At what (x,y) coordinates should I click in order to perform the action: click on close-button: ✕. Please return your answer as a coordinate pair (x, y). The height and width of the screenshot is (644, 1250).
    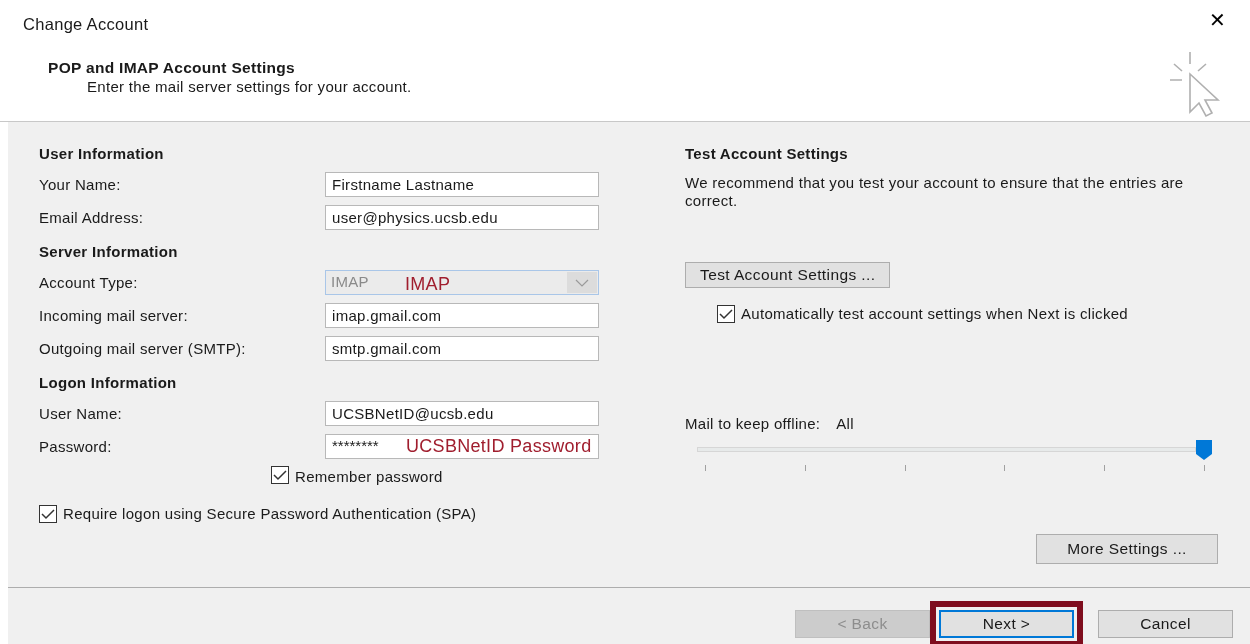
    Looking at the image, I should click on (1217, 20).